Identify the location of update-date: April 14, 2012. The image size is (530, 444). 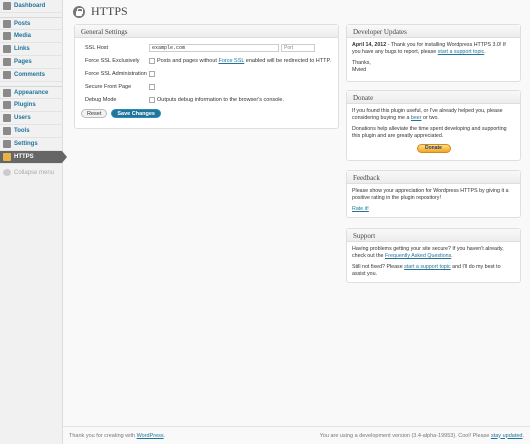
(369, 45).